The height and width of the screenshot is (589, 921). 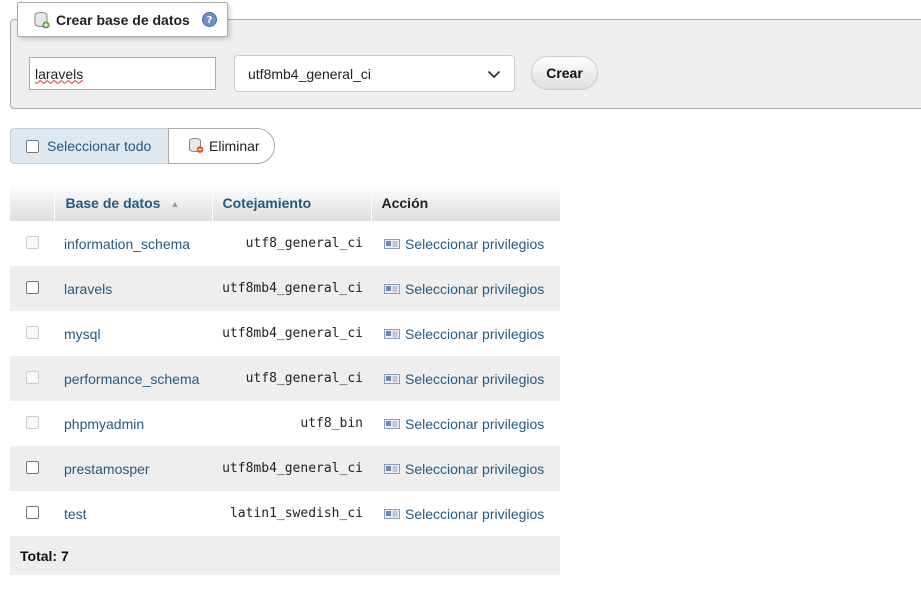 I want to click on delete-db-icon, so click(x=196, y=146).